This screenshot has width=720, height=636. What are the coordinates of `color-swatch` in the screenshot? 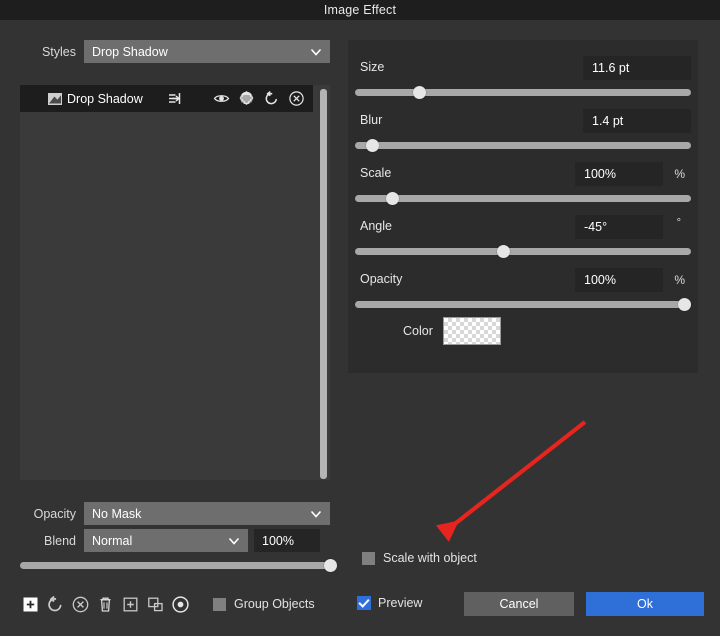 It's located at (471, 331).